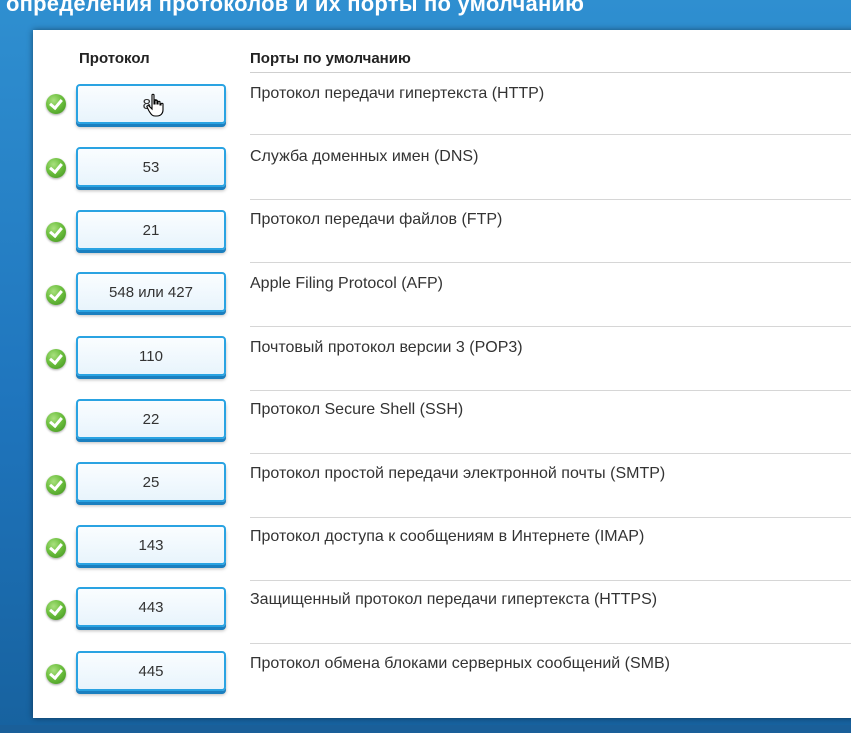 The height and width of the screenshot is (733, 851). I want to click on port-drag-item: 53, so click(151, 167).